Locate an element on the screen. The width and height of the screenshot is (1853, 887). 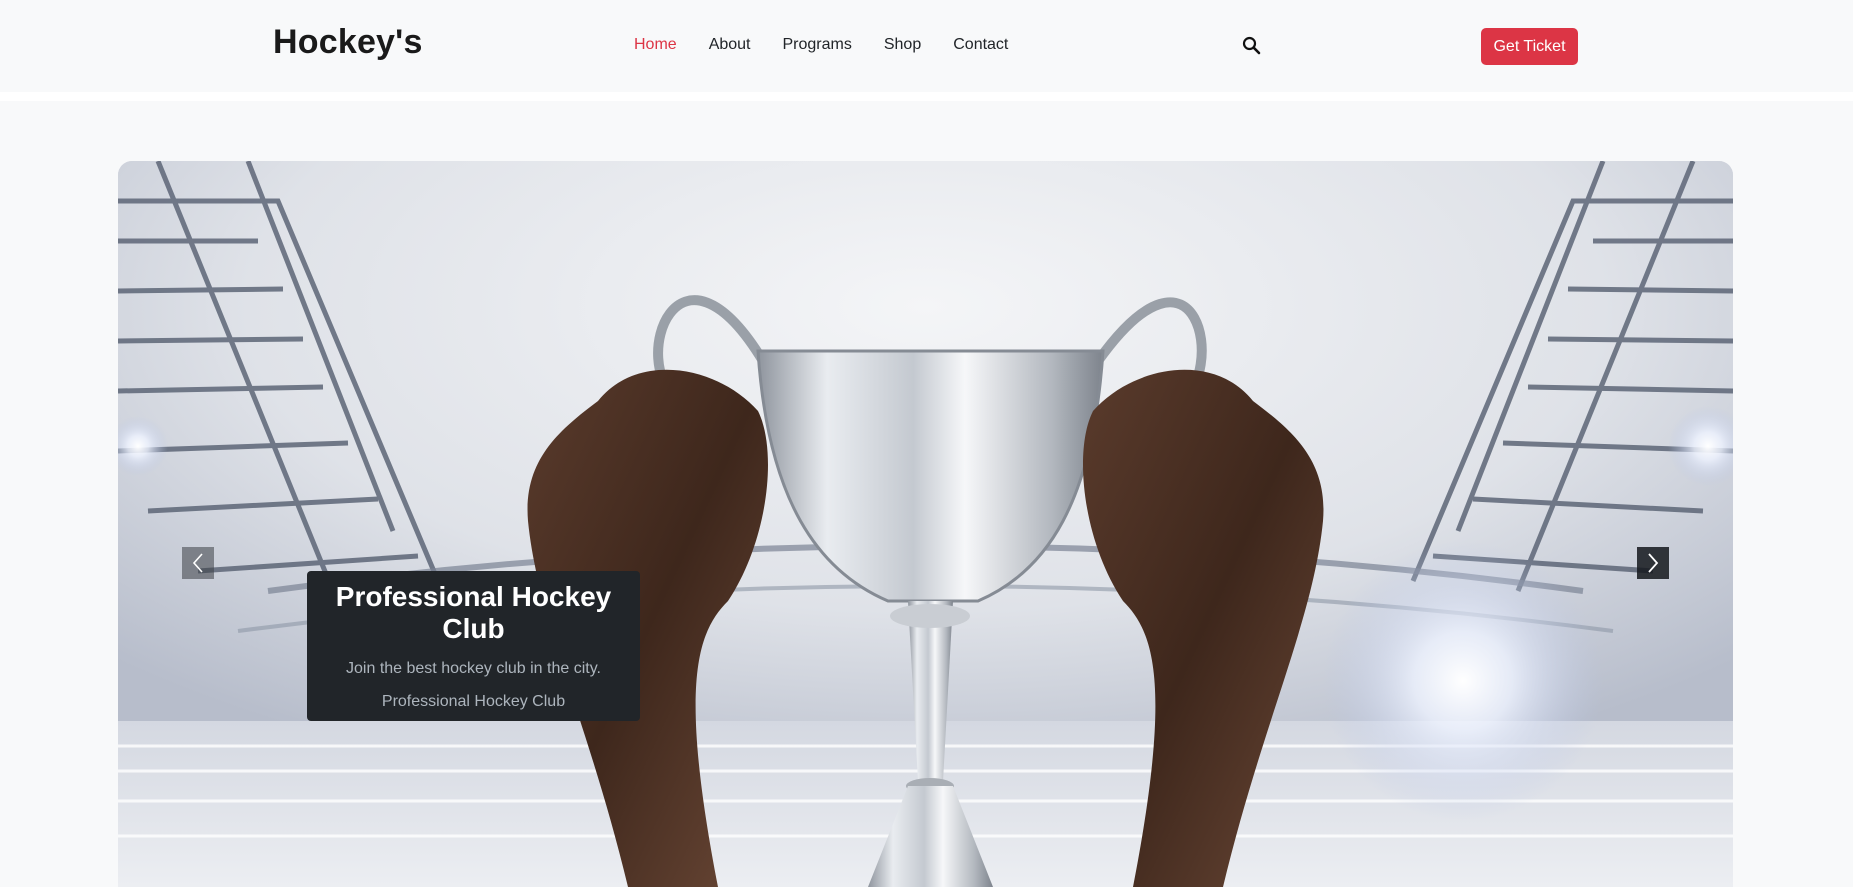
nav-item-shop: Shop is located at coordinates (902, 45).